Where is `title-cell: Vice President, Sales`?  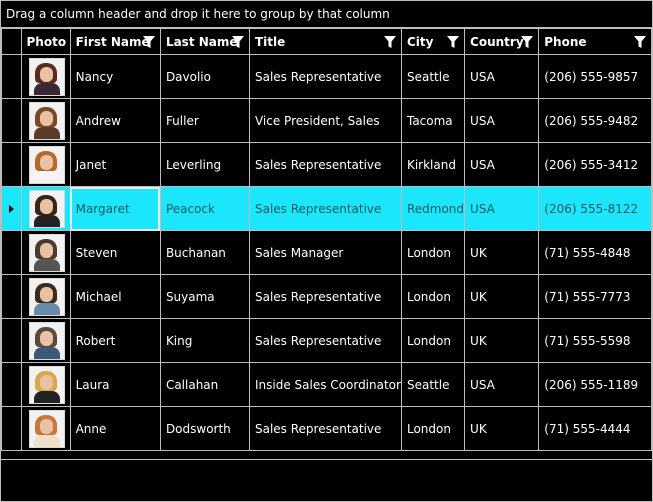 title-cell: Vice President, Sales is located at coordinates (325, 120).